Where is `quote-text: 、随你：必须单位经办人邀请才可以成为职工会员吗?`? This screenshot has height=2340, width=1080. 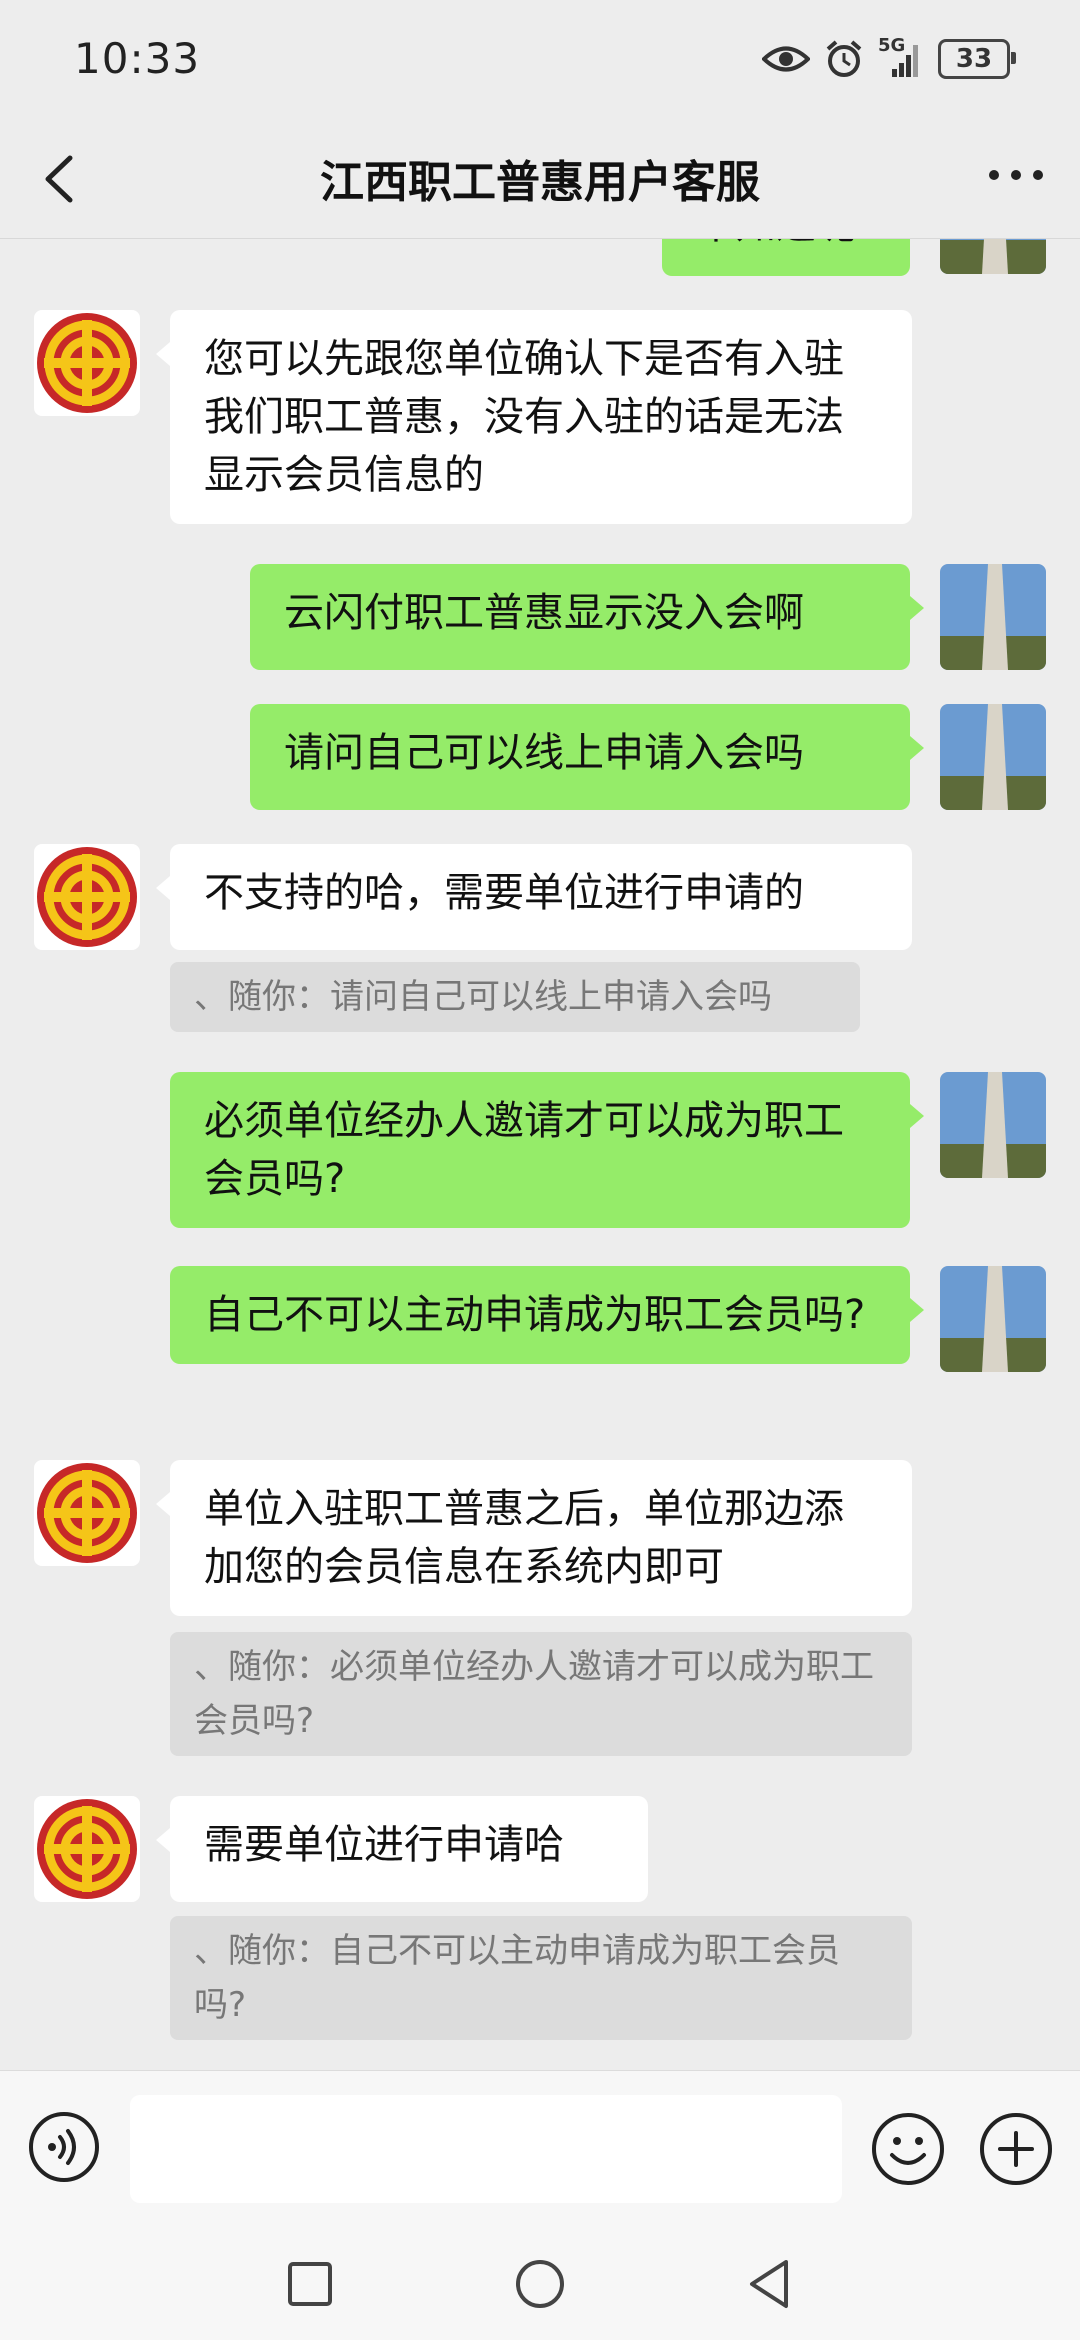
quote-text: 、随你：必须单位经办人邀请才可以成为职工会员吗? is located at coordinates (534, 1694).